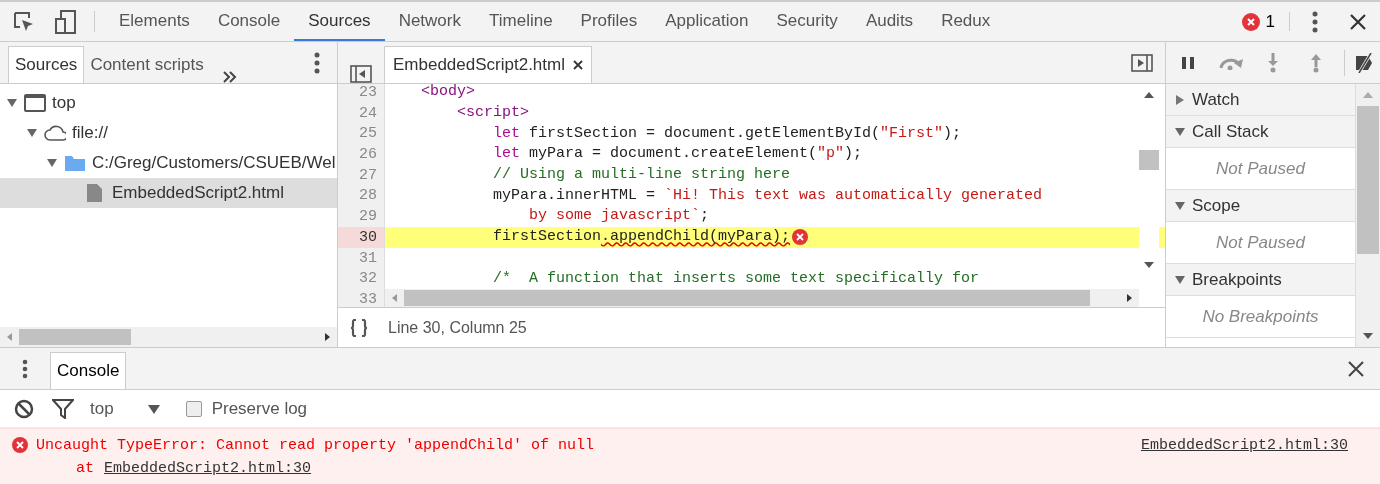  I want to click on code-line: firstSection.appendChild(myPara);, so click(641, 237).